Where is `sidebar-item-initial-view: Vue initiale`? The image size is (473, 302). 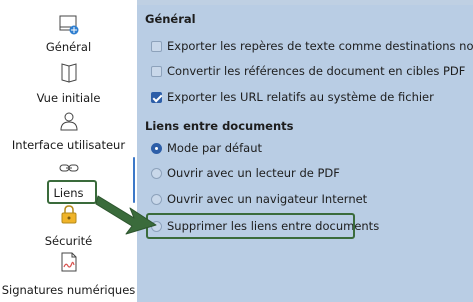 sidebar-item-initial-view: Vue initiale is located at coordinates (68, 98).